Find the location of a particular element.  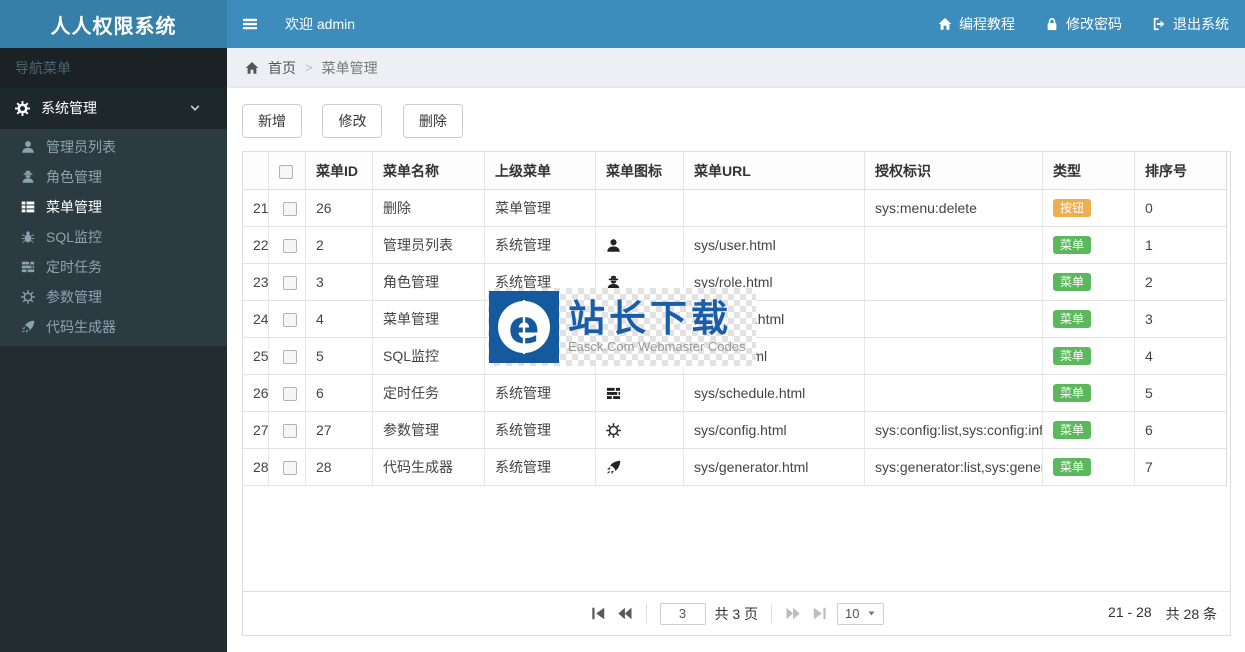

nav-link-change-password: 修改密码 is located at coordinates (1083, 24).